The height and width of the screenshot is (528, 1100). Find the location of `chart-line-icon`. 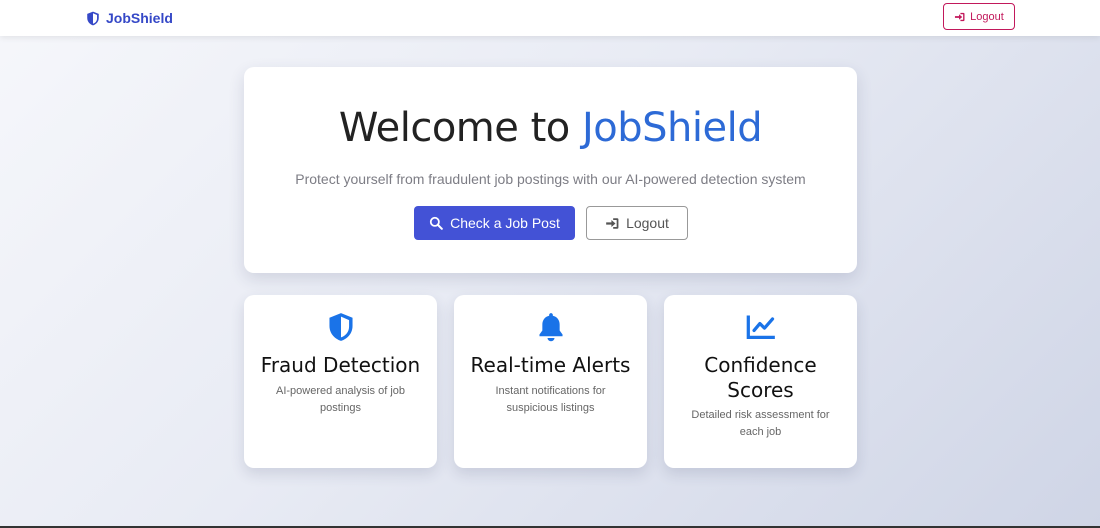

chart-line-icon is located at coordinates (760, 327).